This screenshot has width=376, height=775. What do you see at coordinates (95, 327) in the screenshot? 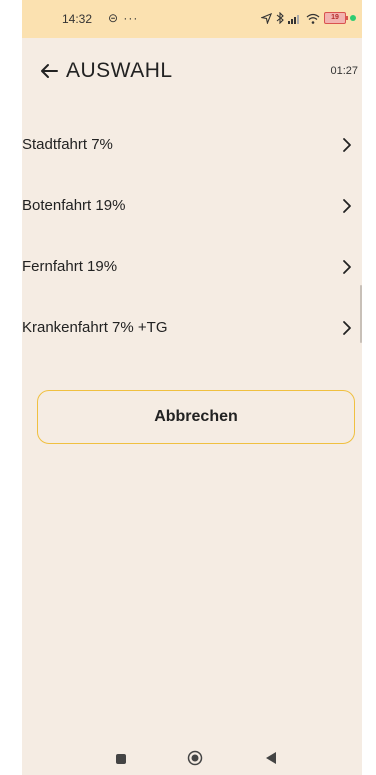
I see `list-item-label: Krankenfahrt 7% +TG` at bounding box center [95, 327].